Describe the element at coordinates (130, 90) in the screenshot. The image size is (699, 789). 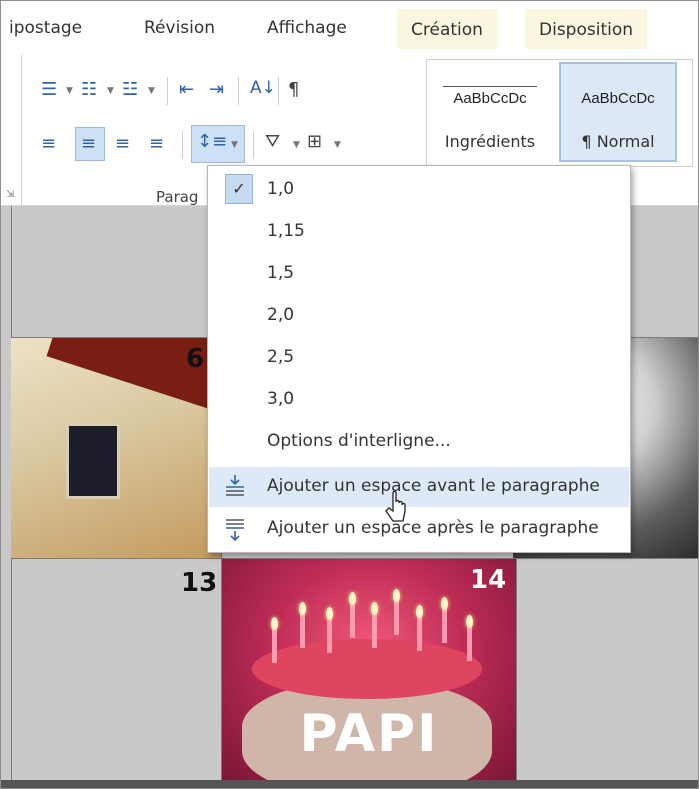
I see `multilevel-list-icon: ☳` at that location.